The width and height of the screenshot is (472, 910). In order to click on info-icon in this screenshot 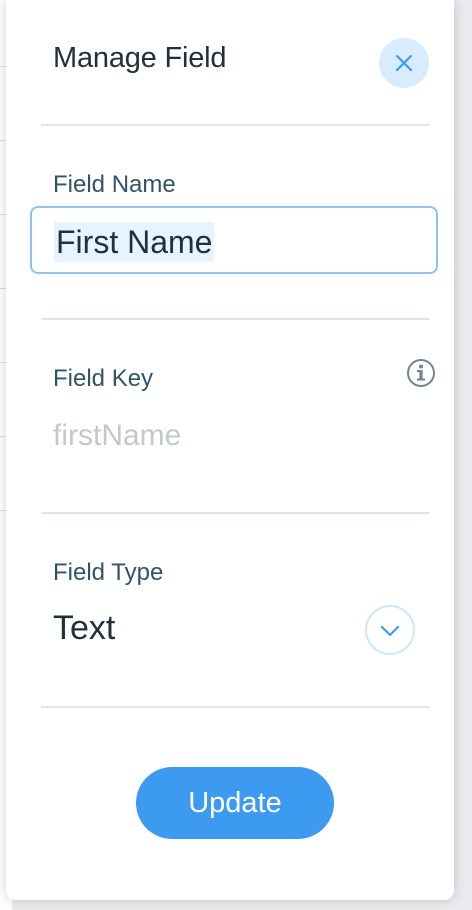, I will do `click(421, 373)`.